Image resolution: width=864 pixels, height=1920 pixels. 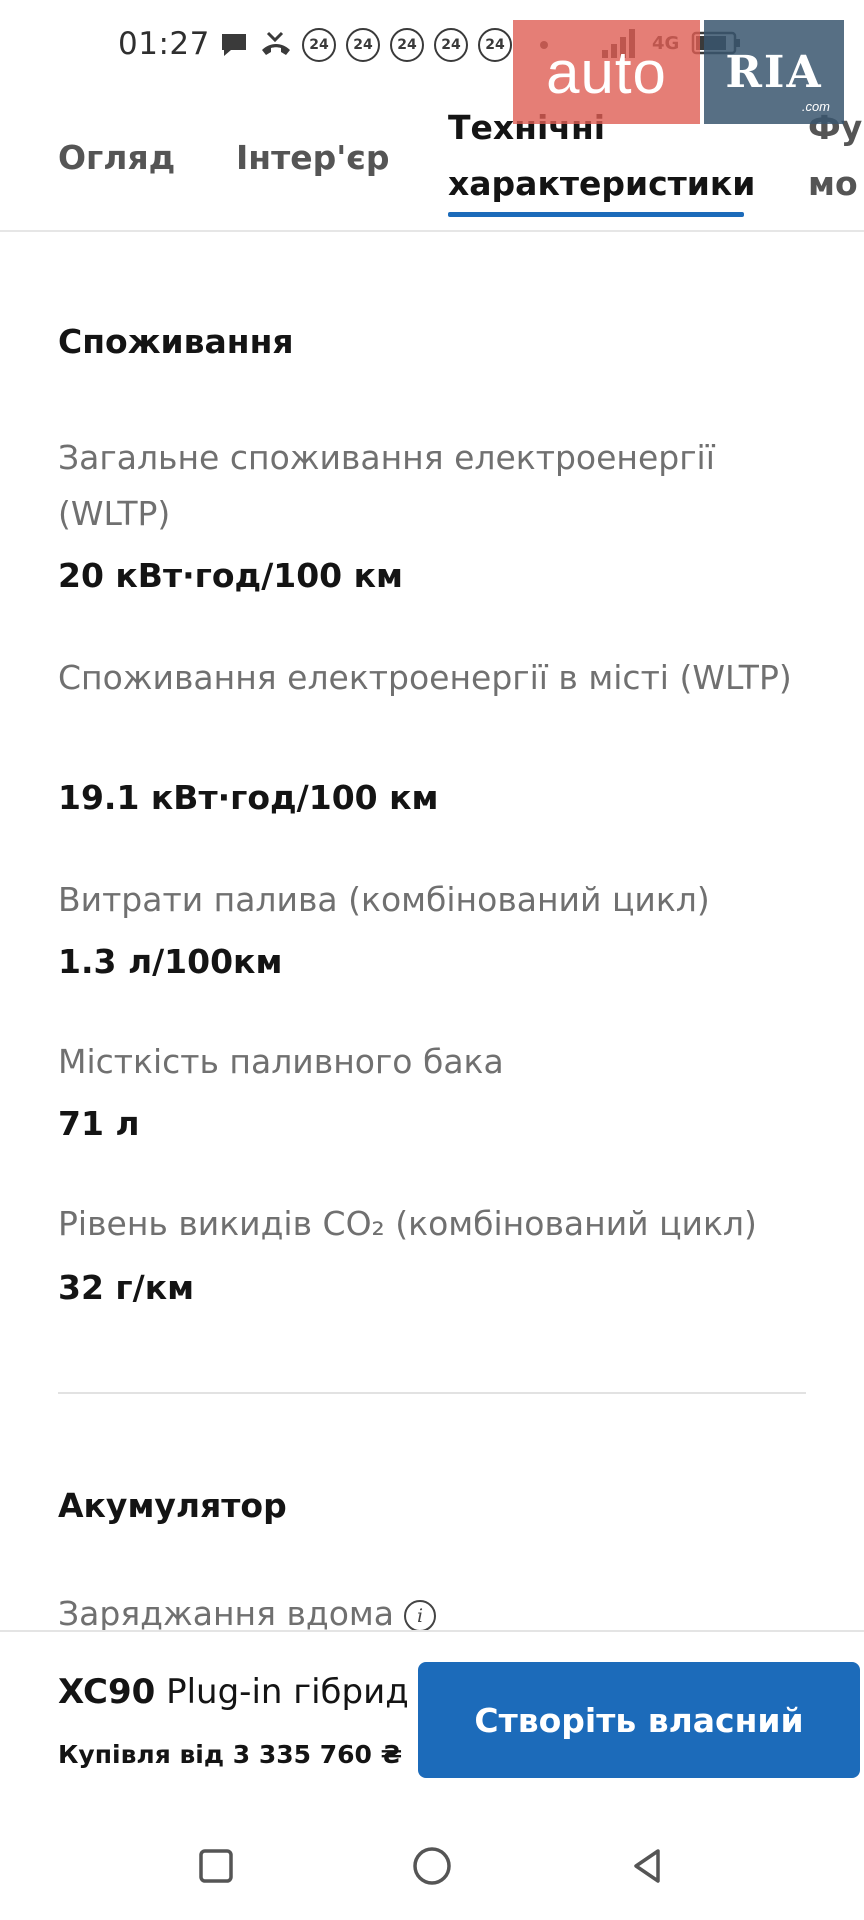 I want to click on system-nav-bar, so click(x=432, y=1863).